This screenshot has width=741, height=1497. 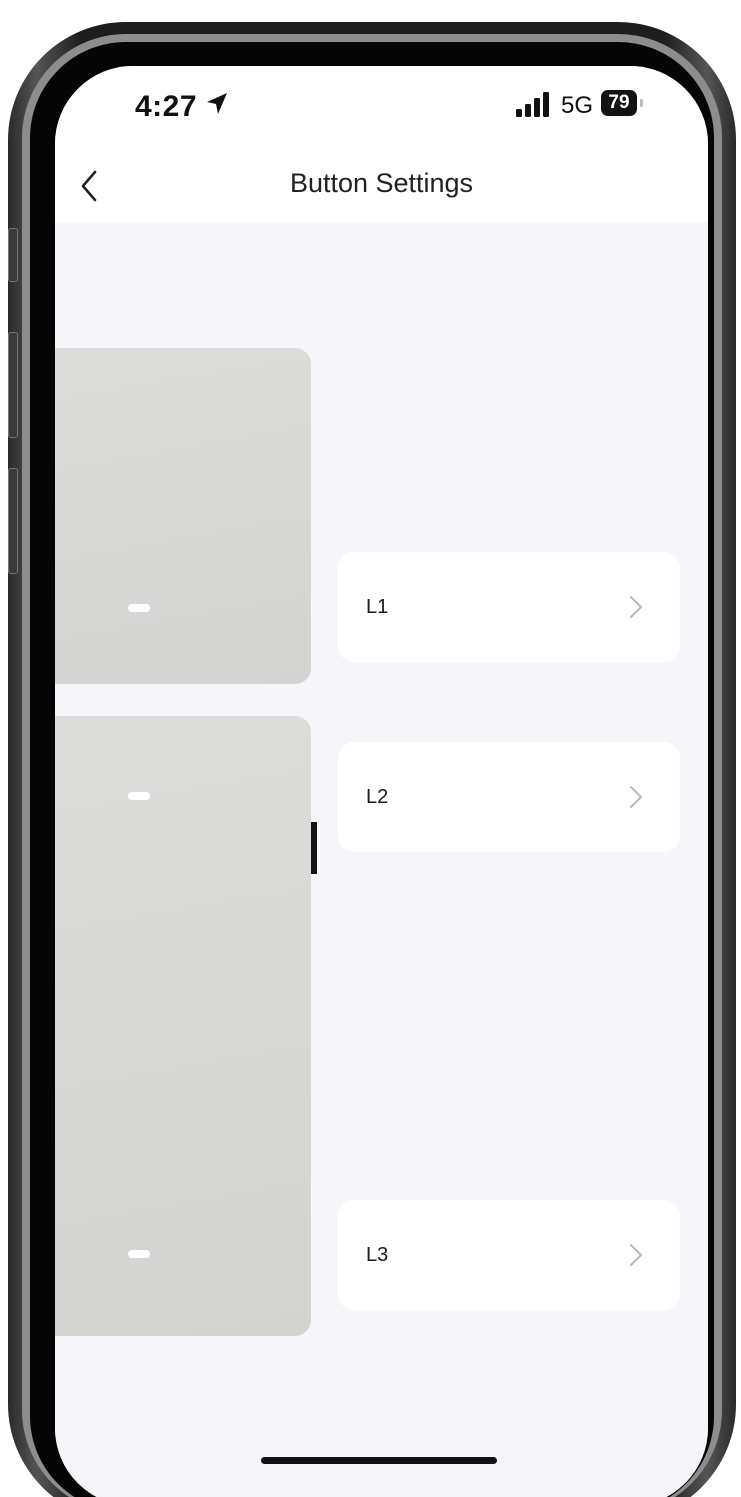 What do you see at coordinates (379, 1460) in the screenshot?
I see `home-indicator` at bounding box center [379, 1460].